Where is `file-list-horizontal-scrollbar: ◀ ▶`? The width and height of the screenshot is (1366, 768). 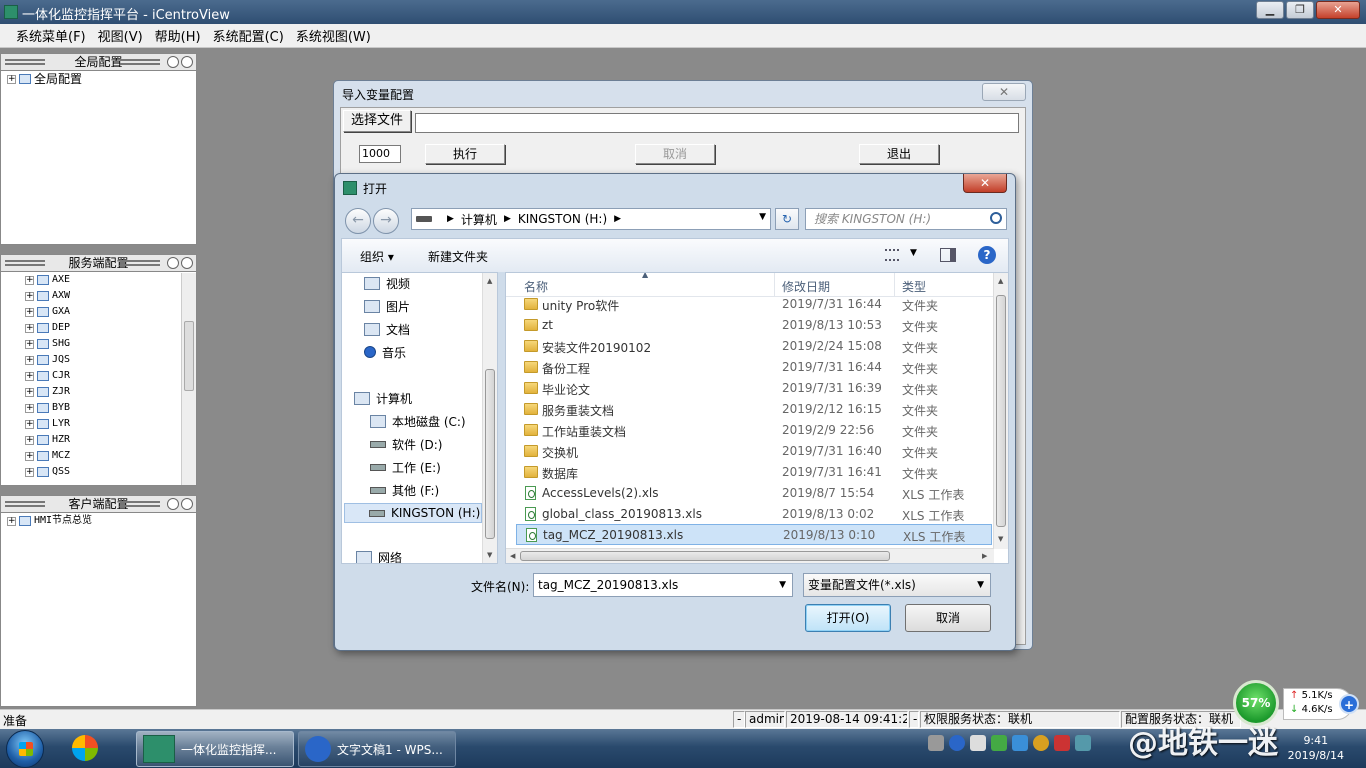 file-list-horizontal-scrollbar: ◀ ▶ is located at coordinates (750, 555).